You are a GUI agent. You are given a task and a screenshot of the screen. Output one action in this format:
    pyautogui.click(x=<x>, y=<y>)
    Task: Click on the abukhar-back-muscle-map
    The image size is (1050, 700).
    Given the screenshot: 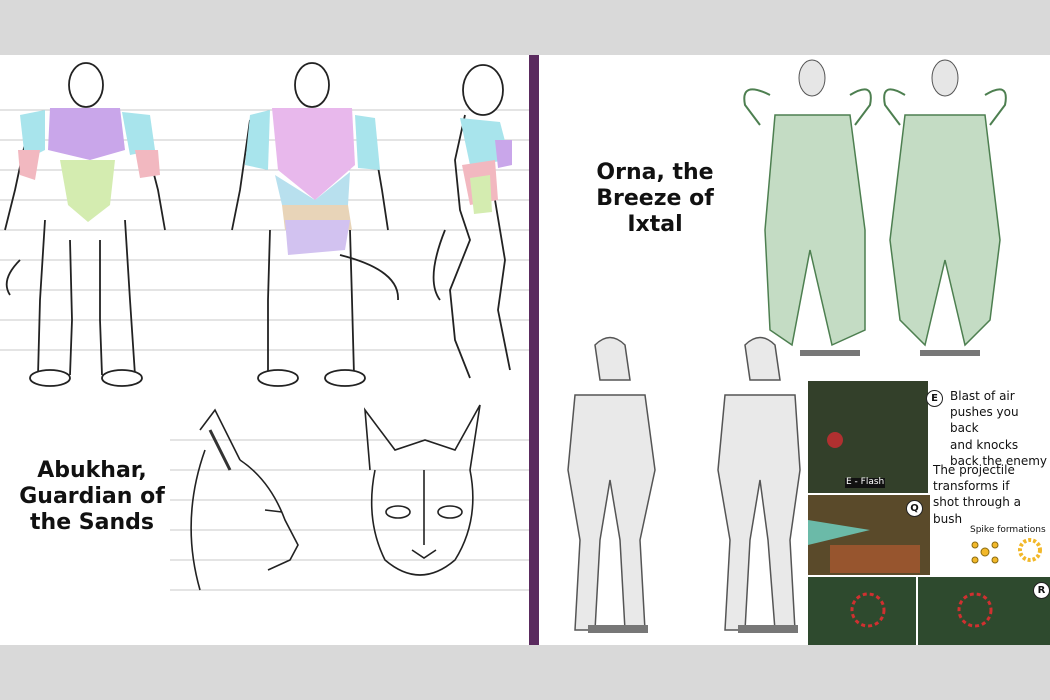 What is the action you would take?
    pyautogui.click(x=312, y=181)
    